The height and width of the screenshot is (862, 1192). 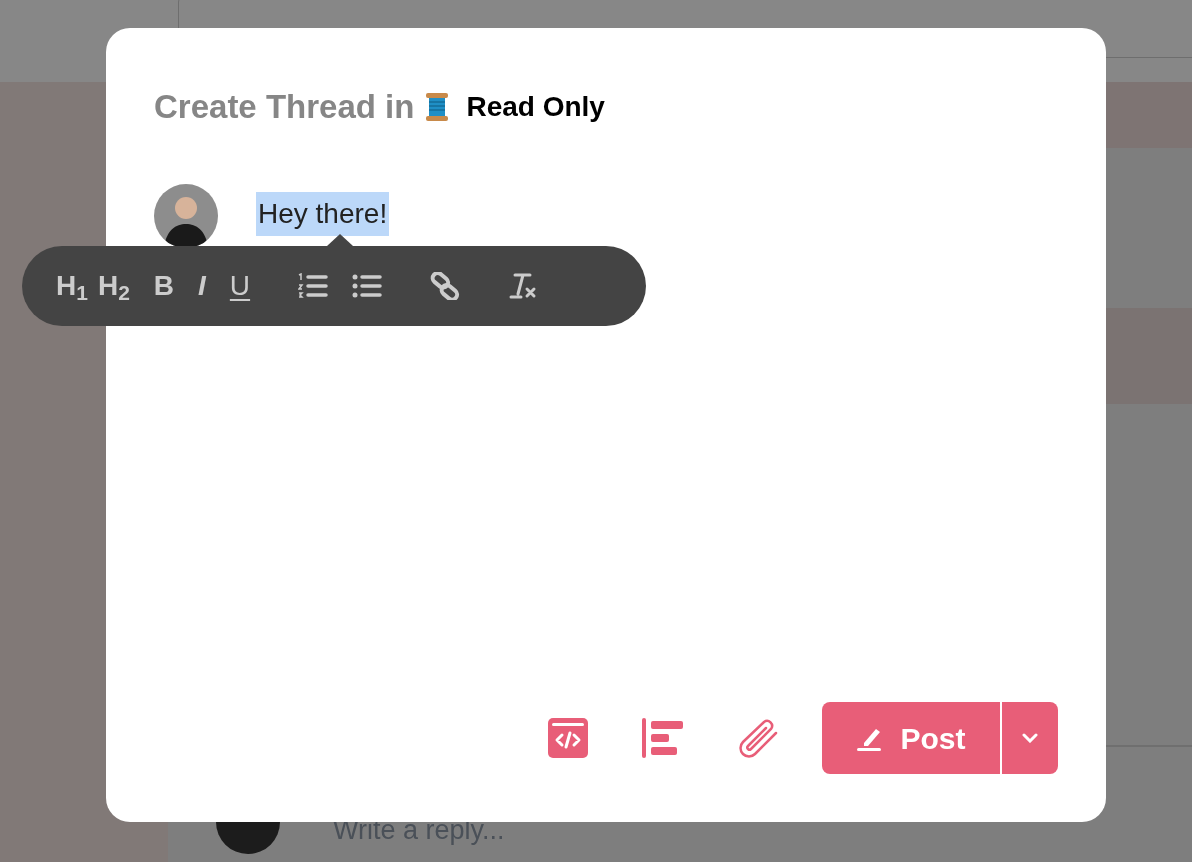 I want to click on ordered-list-icon, so click(x=313, y=286).